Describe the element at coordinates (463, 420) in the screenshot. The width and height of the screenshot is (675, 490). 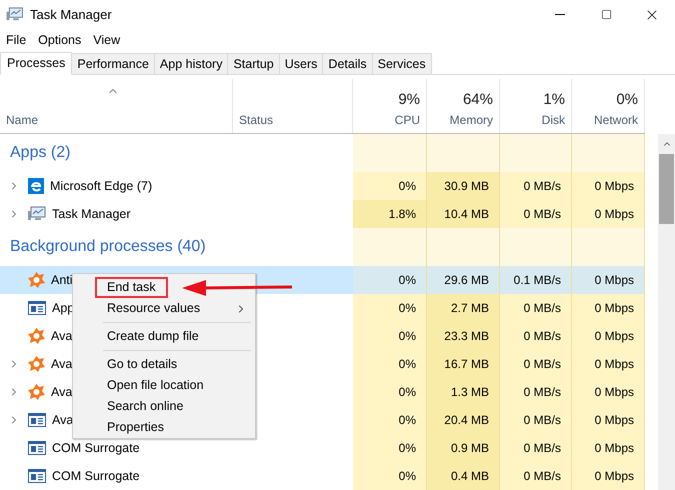
I see `table-cell: 20.4 MB` at that location.